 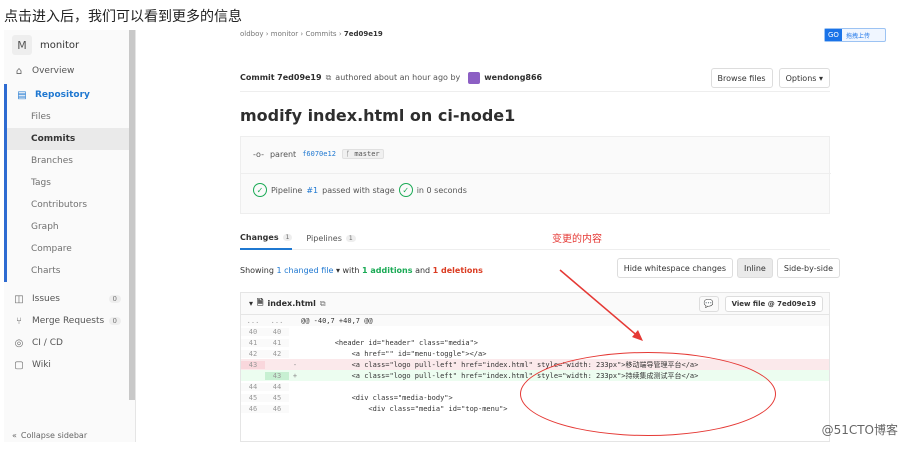 What do you see at coordinates (123, 17) in the screenshot?
I see `article-intro-text: 点击进入后，我们可以看到更多的信息` at bounding box center [123, 17].